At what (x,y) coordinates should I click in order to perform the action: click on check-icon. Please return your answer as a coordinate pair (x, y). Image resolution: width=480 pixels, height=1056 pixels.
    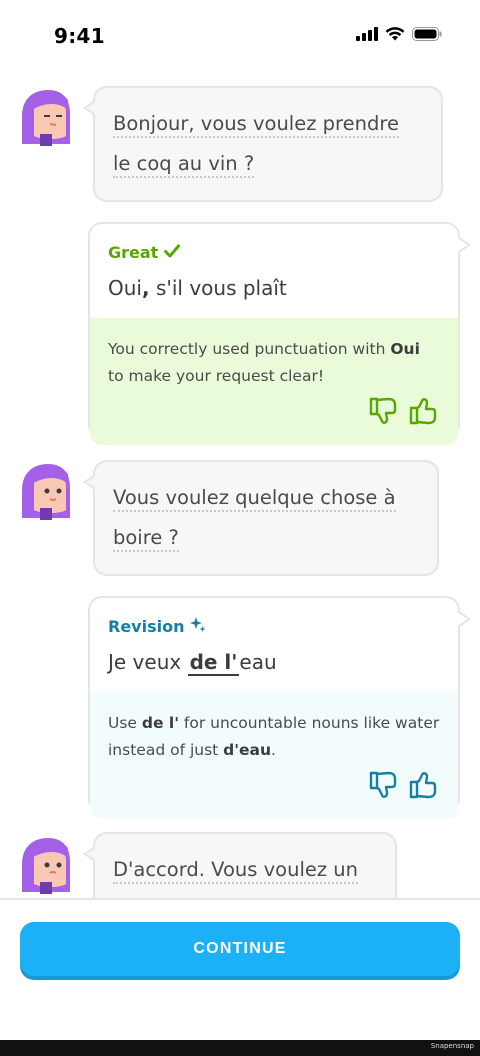
    Looking at the image, I should click on (172, 252).